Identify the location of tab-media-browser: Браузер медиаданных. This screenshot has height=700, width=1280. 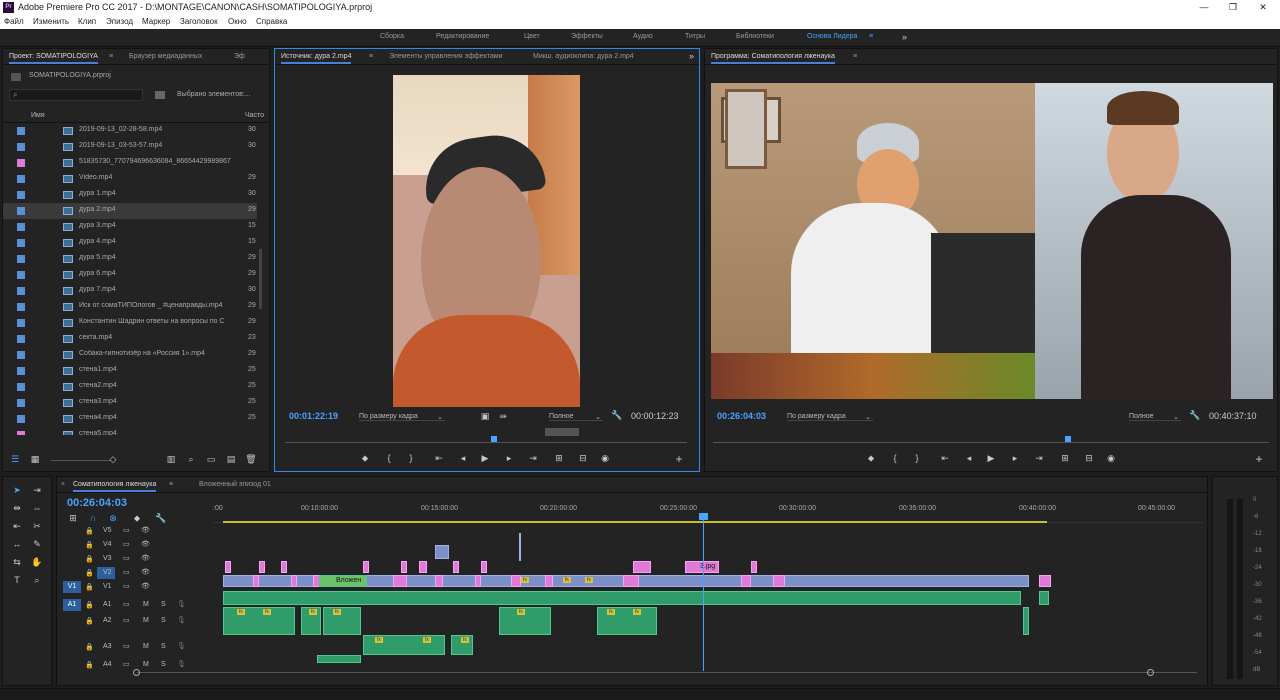
(165, 56).